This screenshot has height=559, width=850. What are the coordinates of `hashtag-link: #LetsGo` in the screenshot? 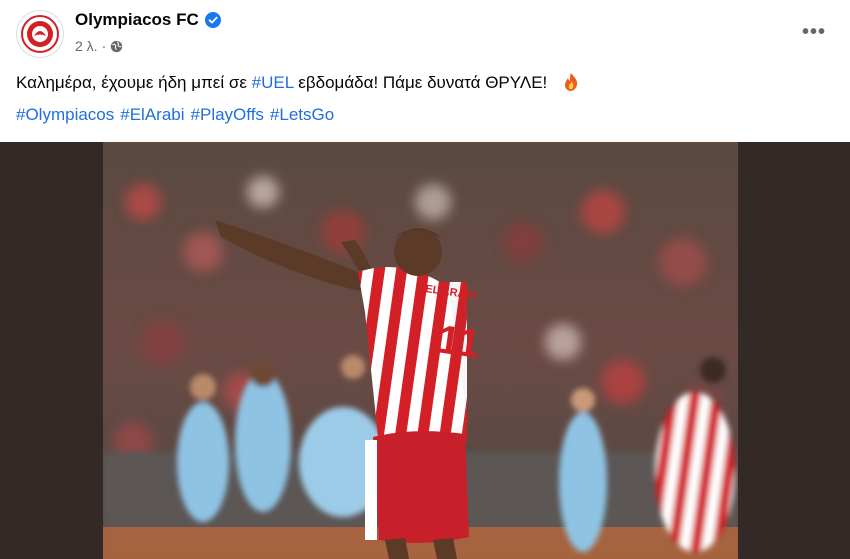 It's located at (302, 115).